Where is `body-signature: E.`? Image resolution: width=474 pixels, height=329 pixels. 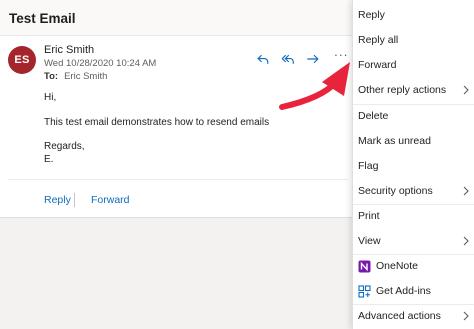
body-signature: E. is located at coordinates (49, 159).